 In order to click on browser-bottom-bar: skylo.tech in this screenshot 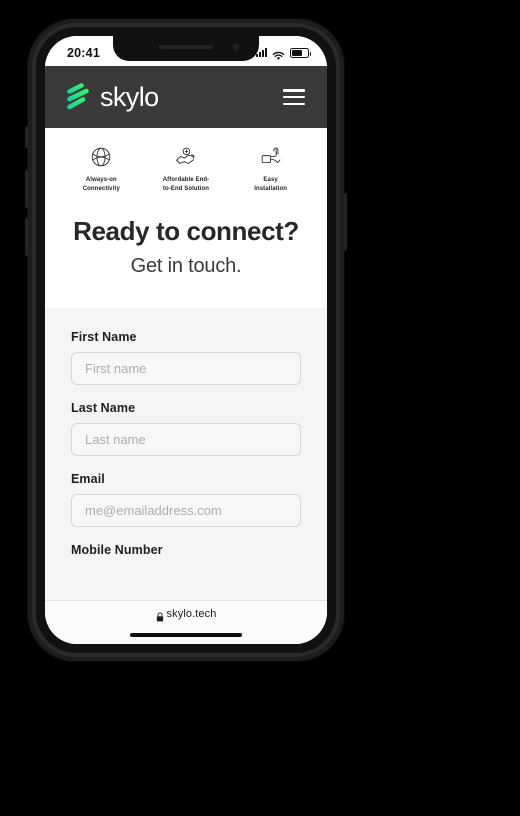, I will do `click(186, 622)`.